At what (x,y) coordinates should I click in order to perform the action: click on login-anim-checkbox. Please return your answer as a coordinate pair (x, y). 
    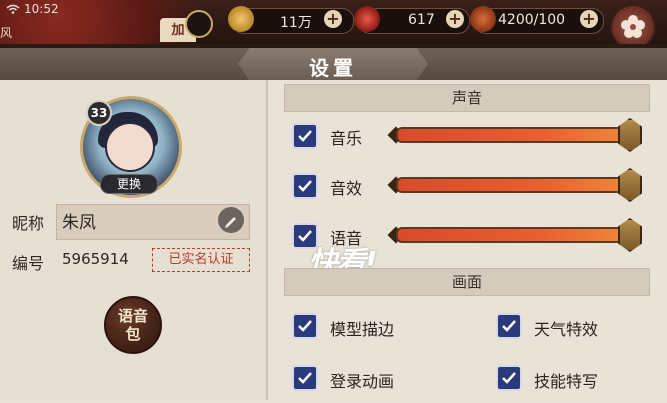
    Looking at the image, I should click on (305, 378).